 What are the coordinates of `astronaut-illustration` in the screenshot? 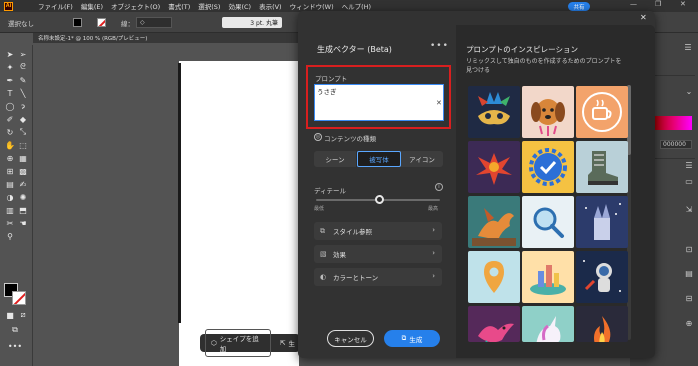 It's located at (602, 276).